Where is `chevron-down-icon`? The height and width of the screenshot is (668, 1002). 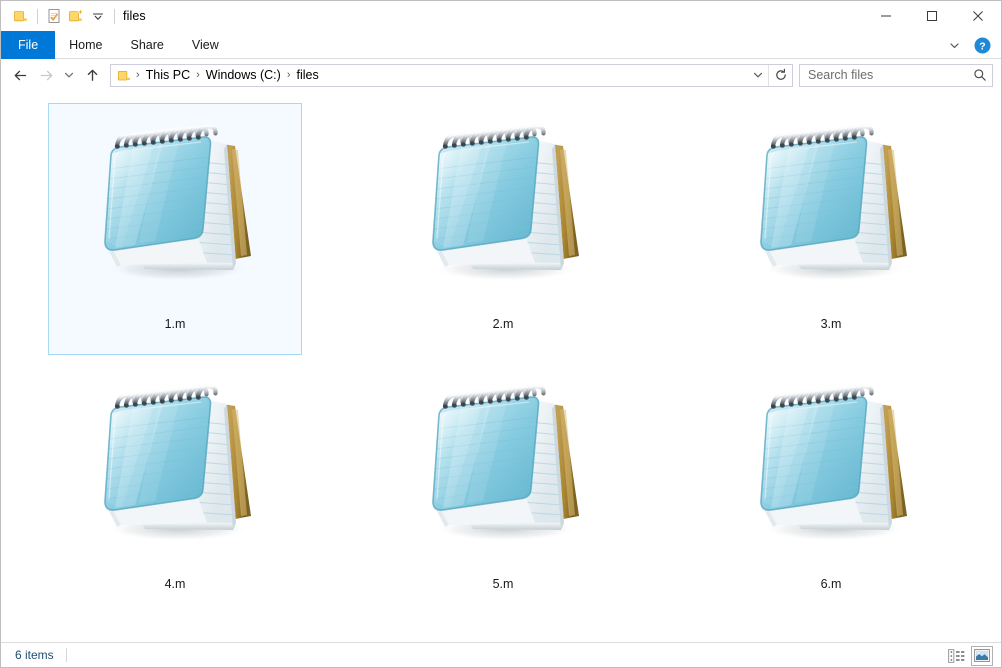 chevron-down-icon is located at coordinates (98, 16).